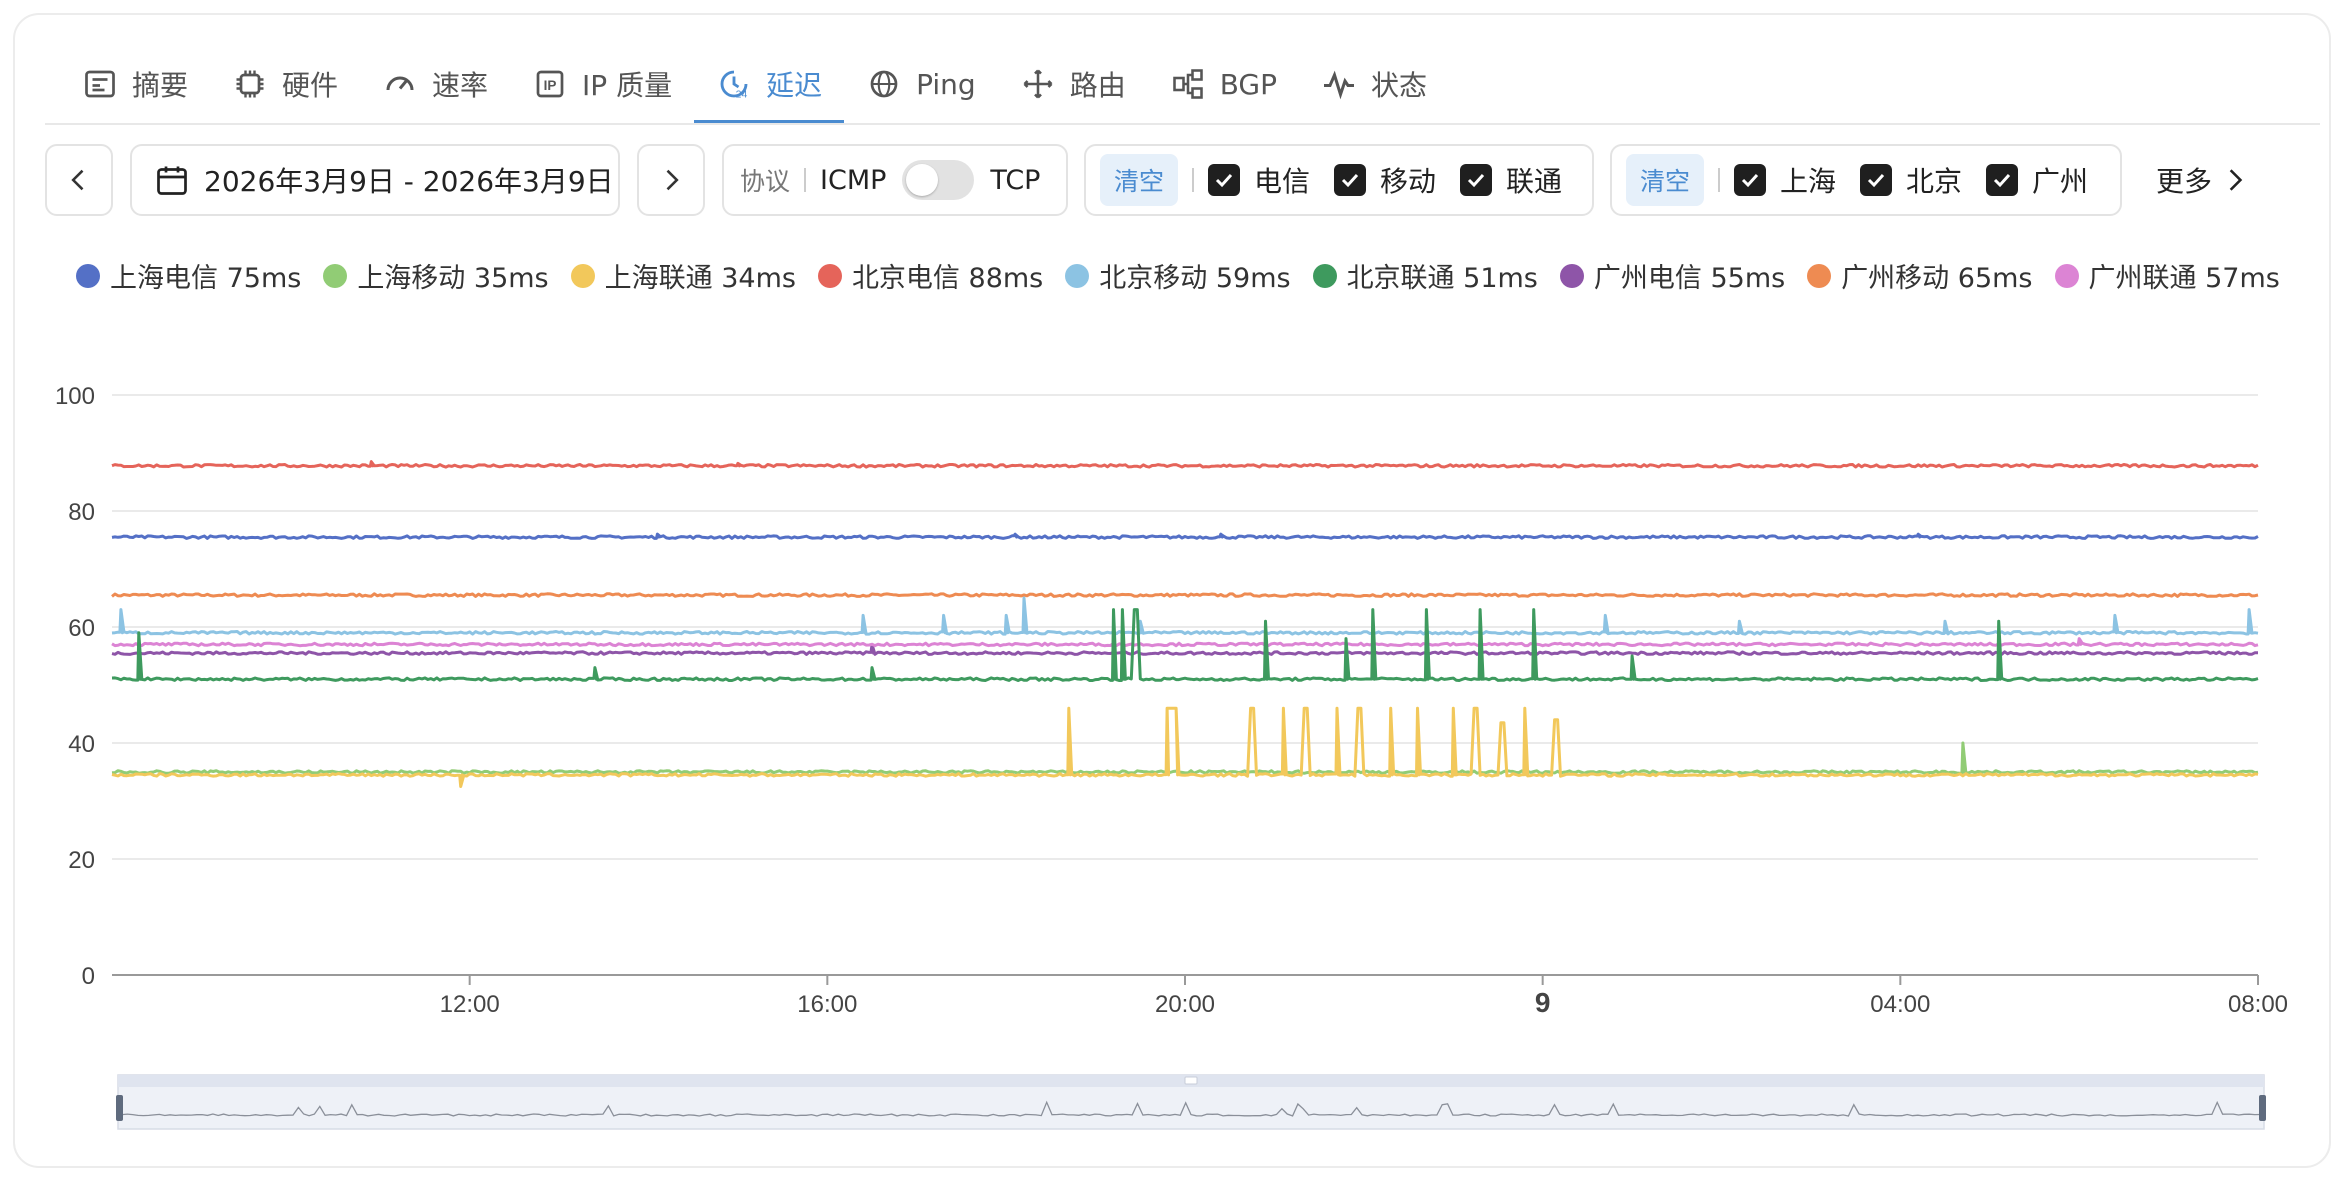  What do you see at coordinates (1187, 84) in the screenshot?
I see `bgp-icon` at bounding box center [1187, 84].